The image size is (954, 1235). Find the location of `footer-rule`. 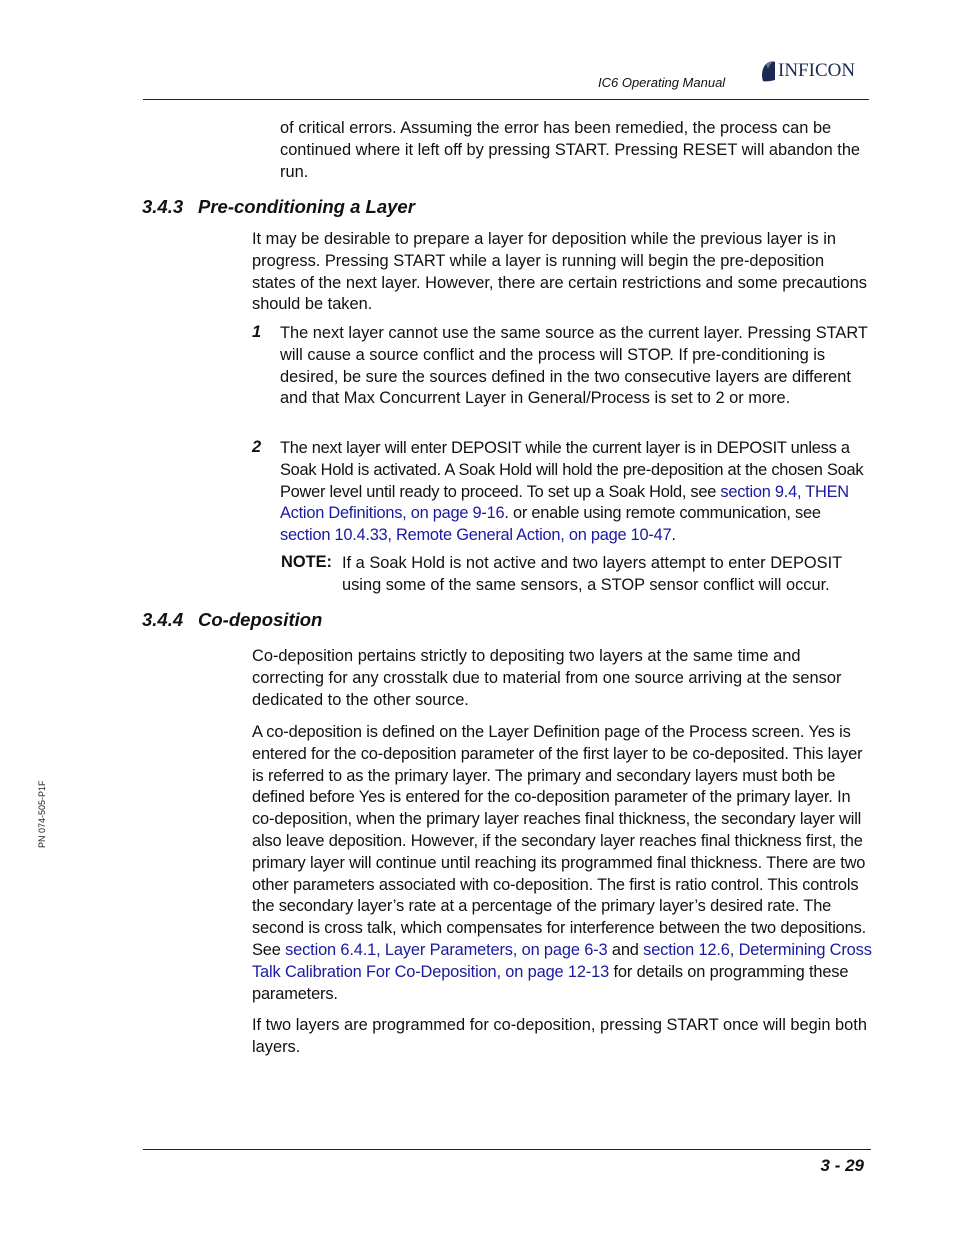

footer-rule is located at coordinates (507, 1149).